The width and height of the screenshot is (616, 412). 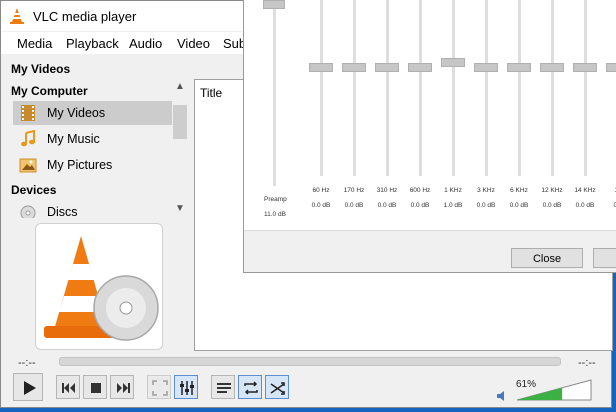 What do you see at coordinates (310, 361) in the screenshot?
I see `seek-bar` at bounding box center [310, 361].